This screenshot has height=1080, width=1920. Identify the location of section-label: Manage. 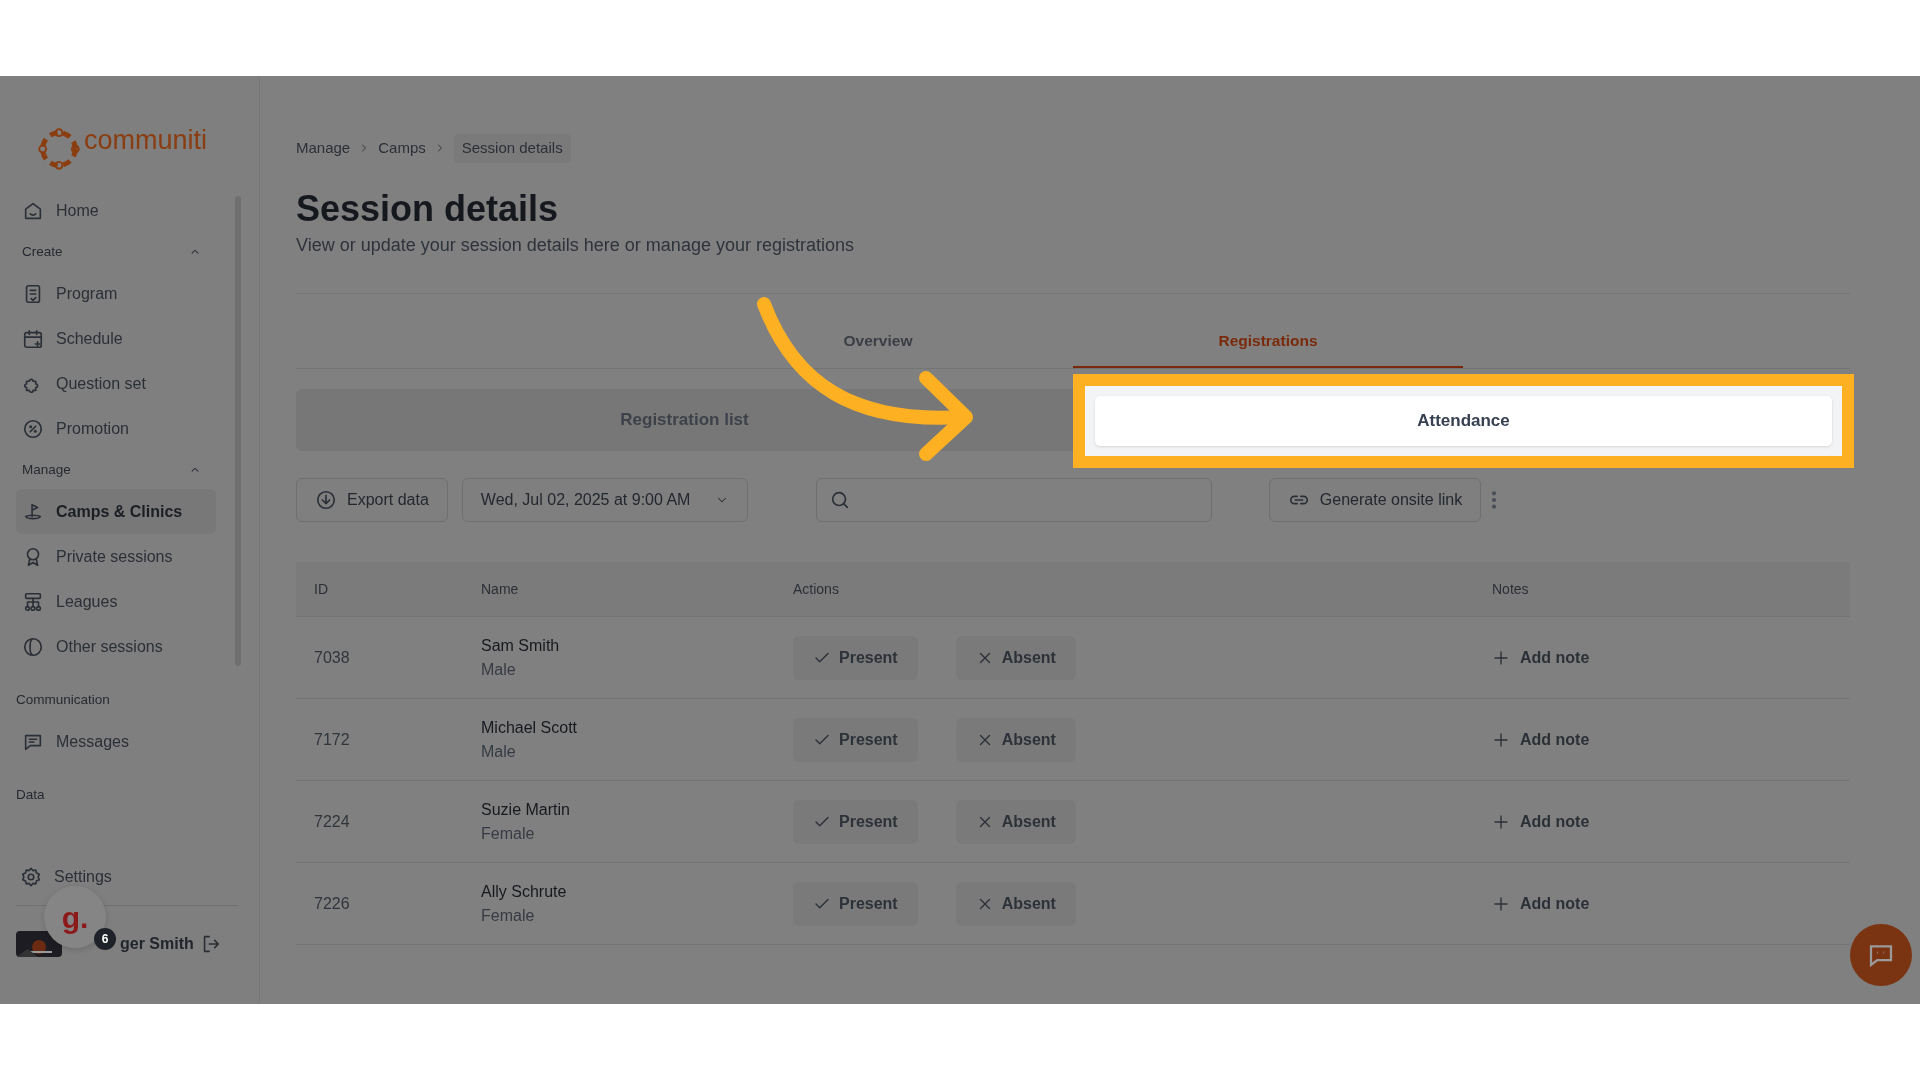
(46, 469).